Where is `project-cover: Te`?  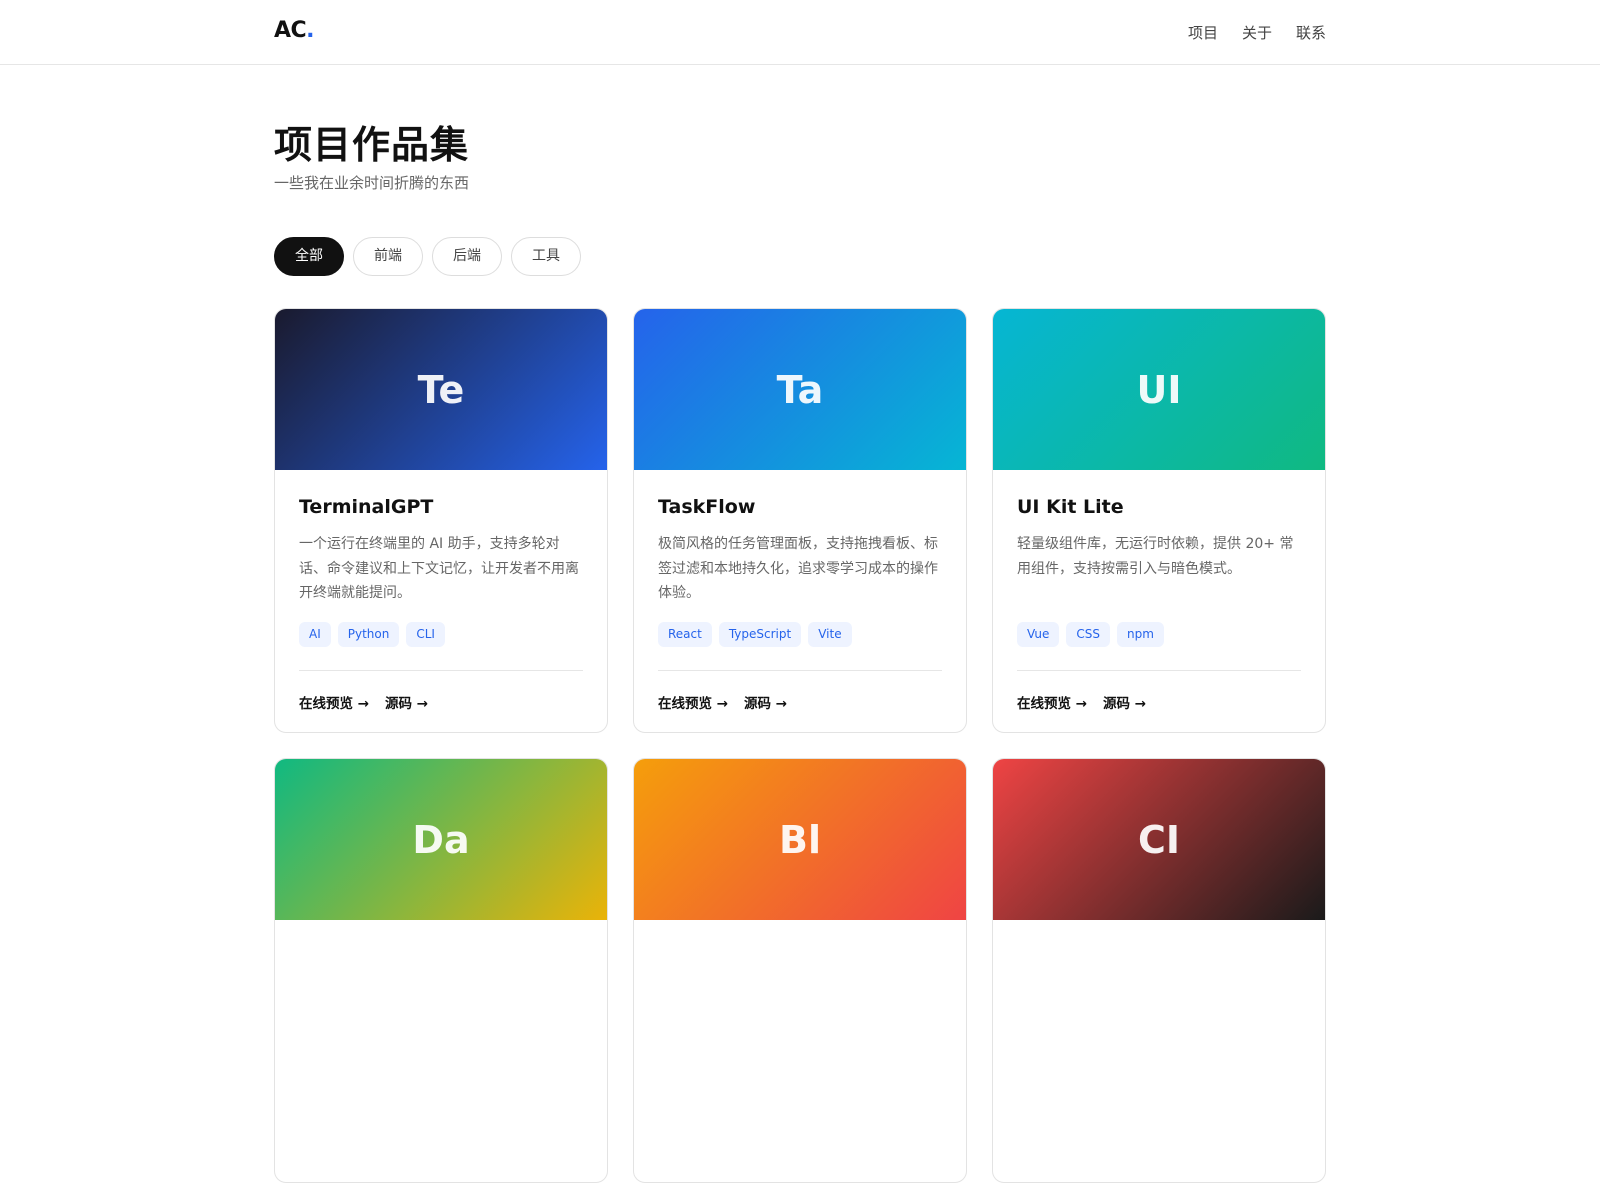 project-cover: Te is located at coordinates (441, 389).